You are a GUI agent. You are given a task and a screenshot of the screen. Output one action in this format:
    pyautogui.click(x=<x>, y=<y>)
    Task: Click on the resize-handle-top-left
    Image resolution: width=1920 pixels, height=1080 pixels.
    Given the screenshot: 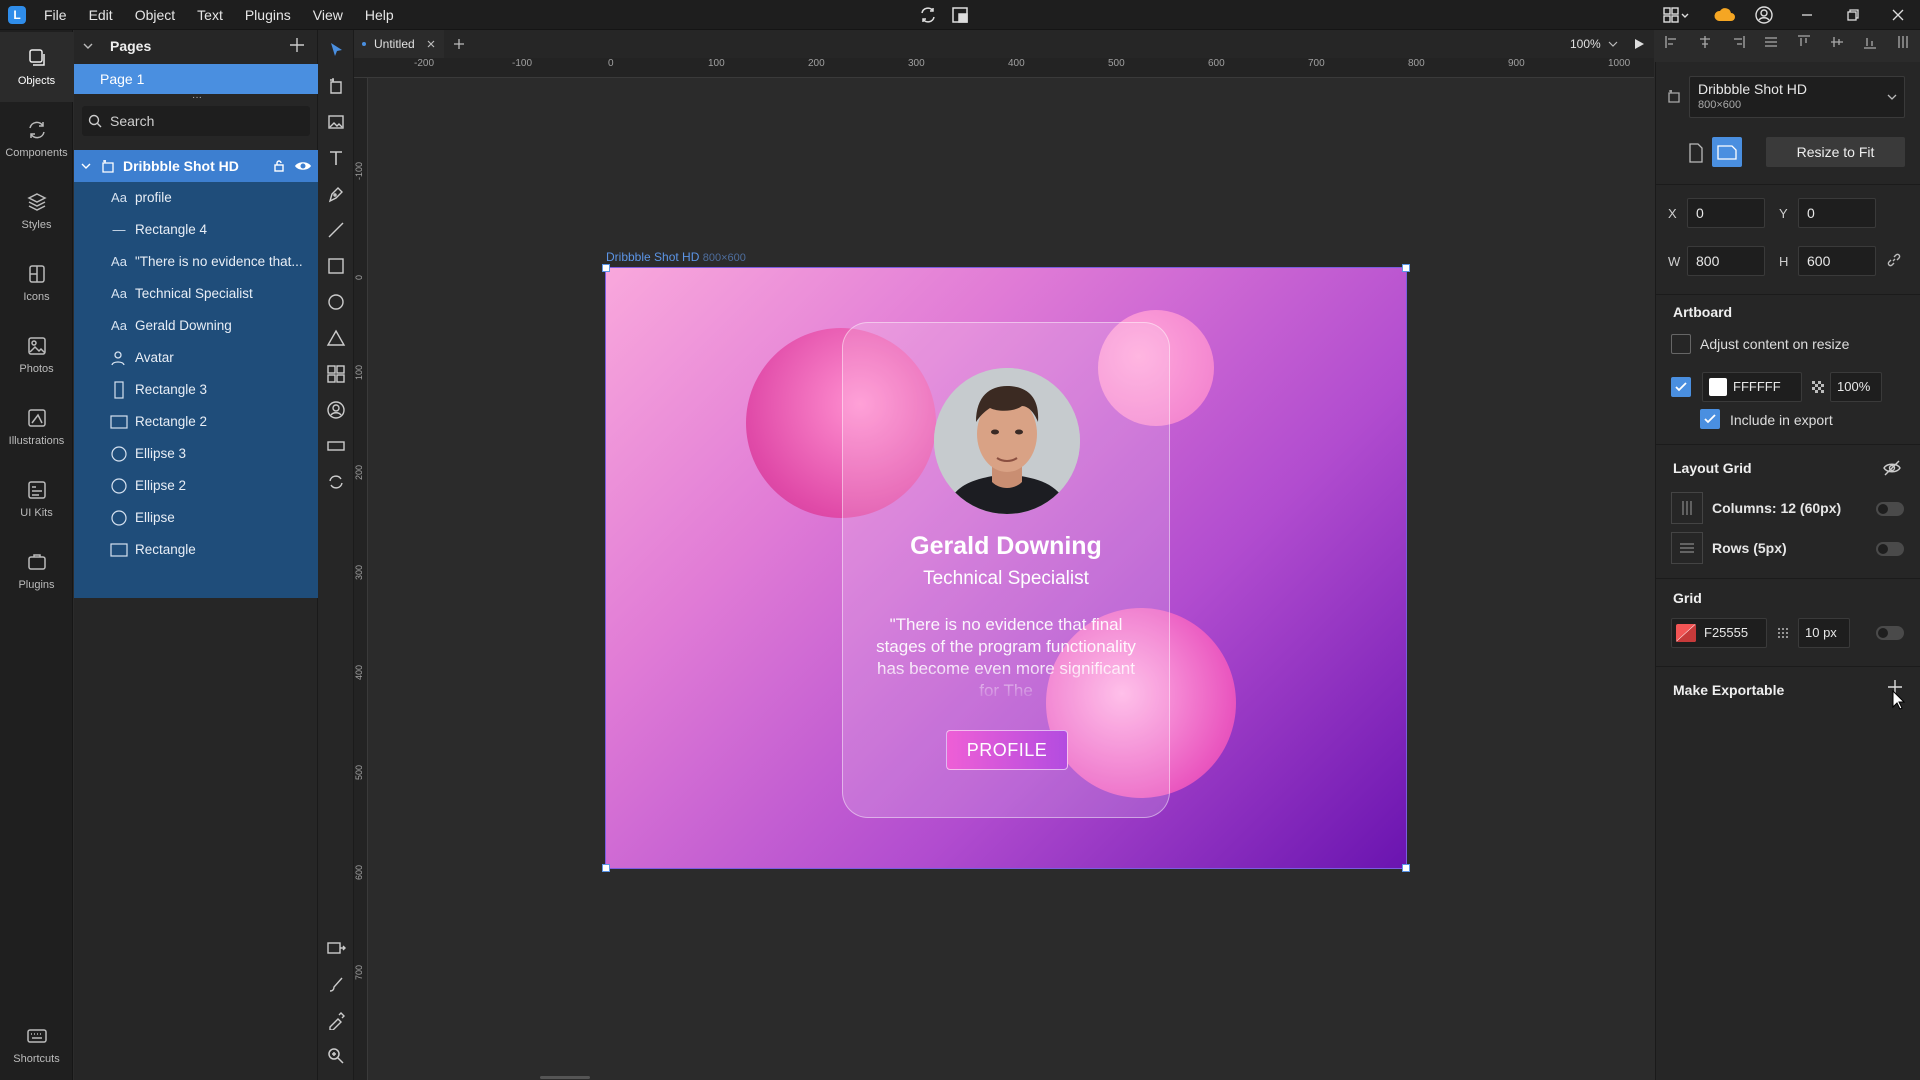 What is the action you would take?
    pyautogui.click(x=606, y=268)
    